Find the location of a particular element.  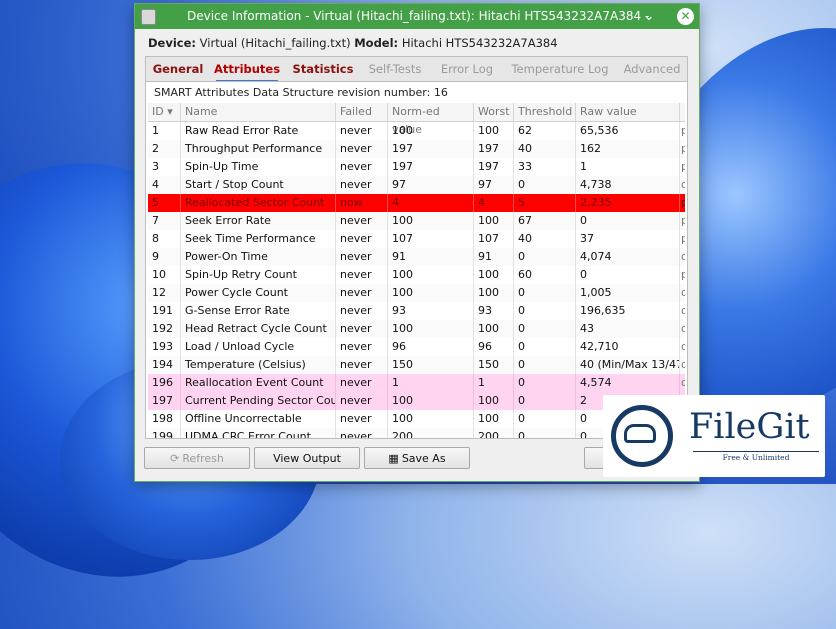

table-row: 3Spin-Up Timenever197197331p is located at coordinates (416, 167).